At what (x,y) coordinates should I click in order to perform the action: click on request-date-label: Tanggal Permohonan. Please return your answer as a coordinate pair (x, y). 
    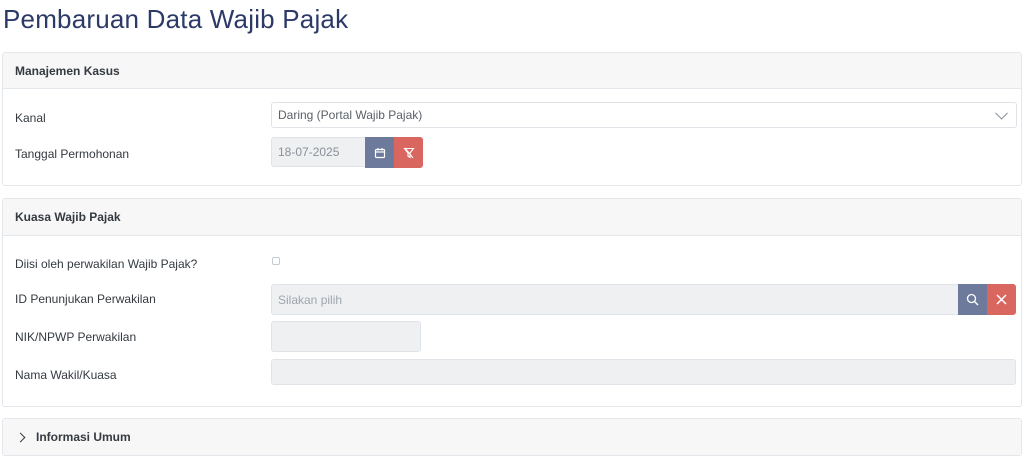
    Looking at the image, I should click on (72, 154).